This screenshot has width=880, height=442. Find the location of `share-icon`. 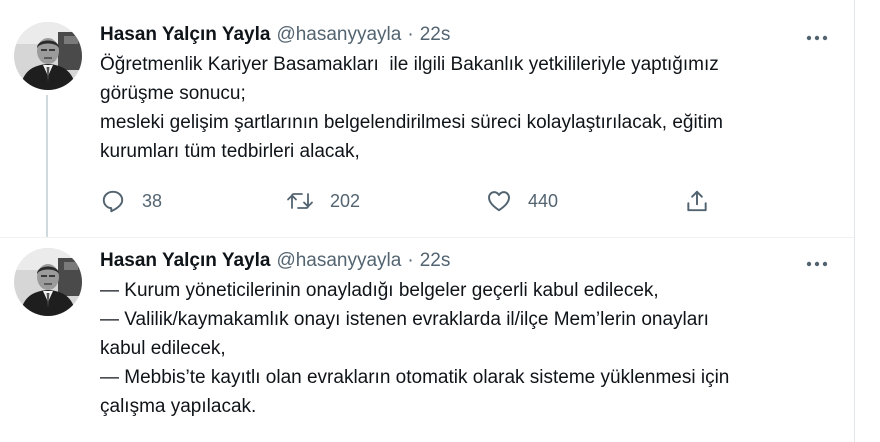

share-icon is located at coordinates (697, 201).